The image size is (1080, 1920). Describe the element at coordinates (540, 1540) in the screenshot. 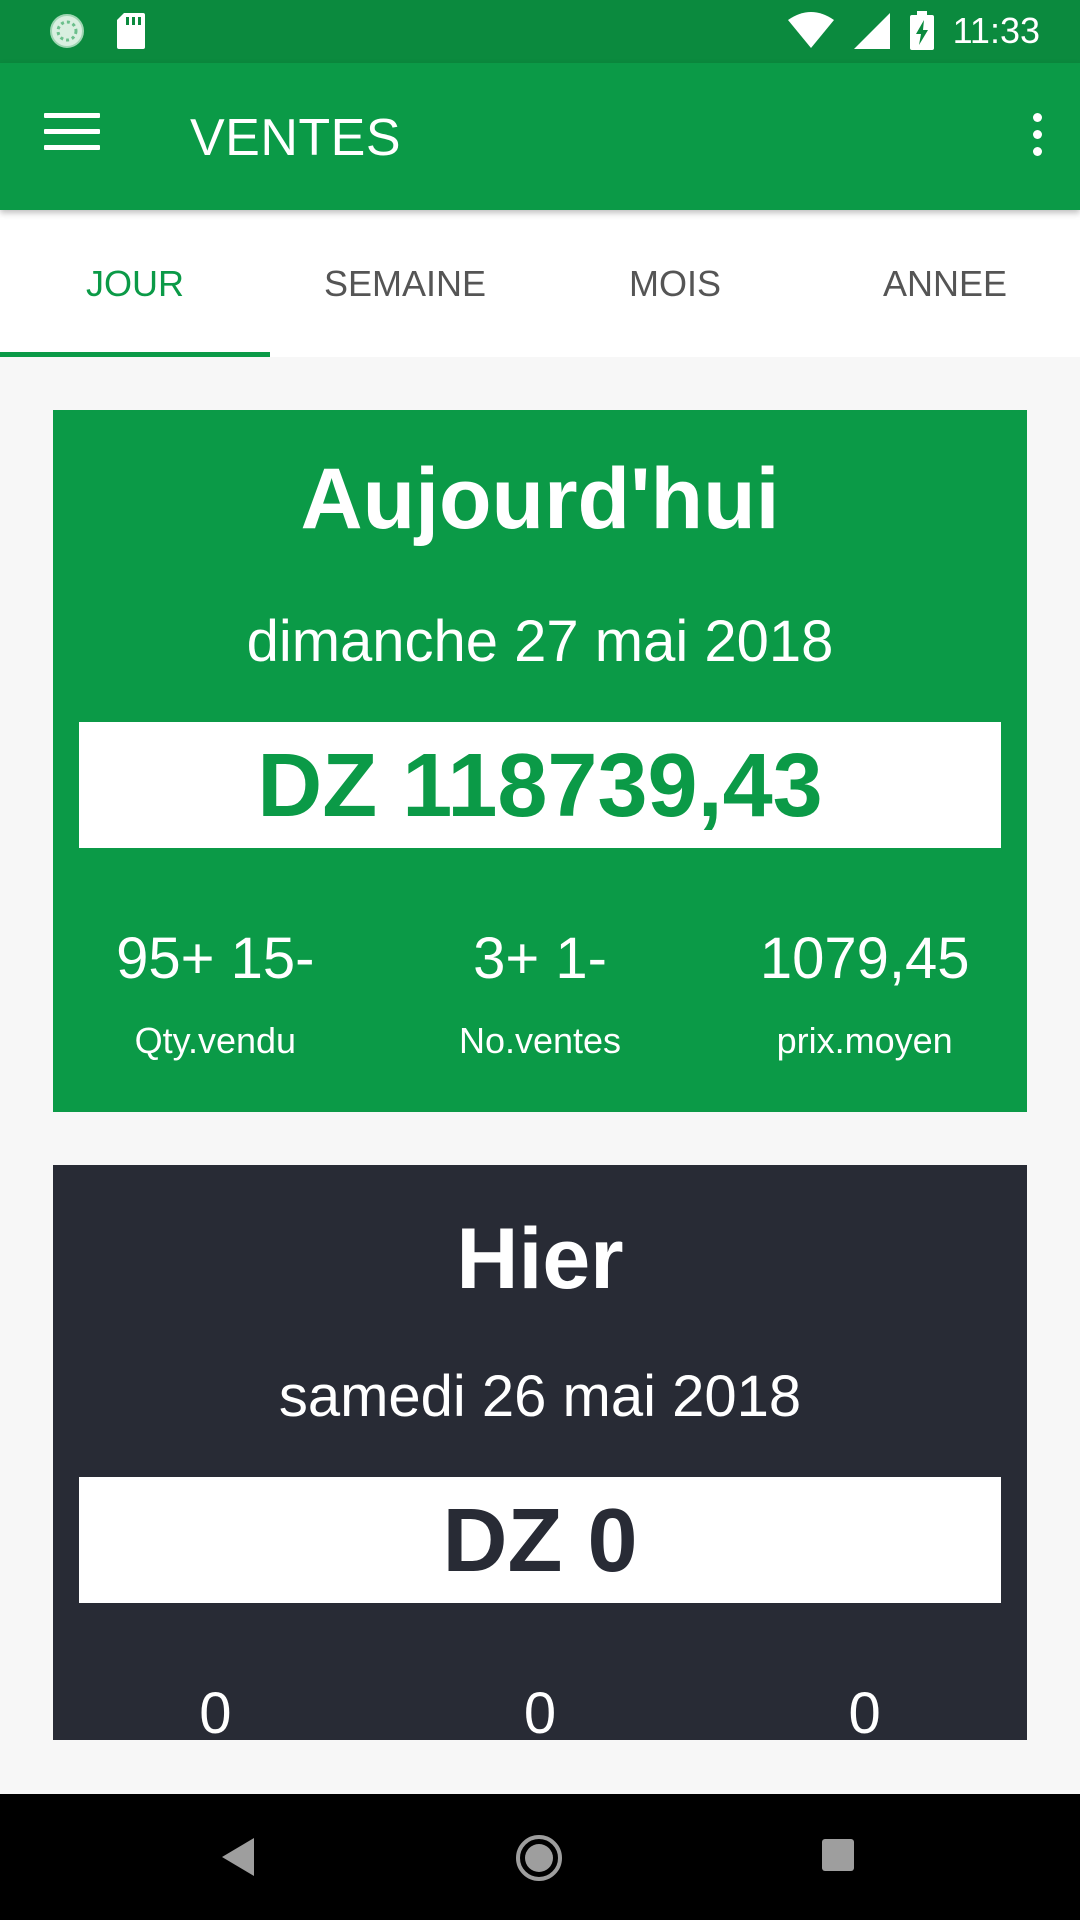

I see `sales-amount: DZ 0` at that location.